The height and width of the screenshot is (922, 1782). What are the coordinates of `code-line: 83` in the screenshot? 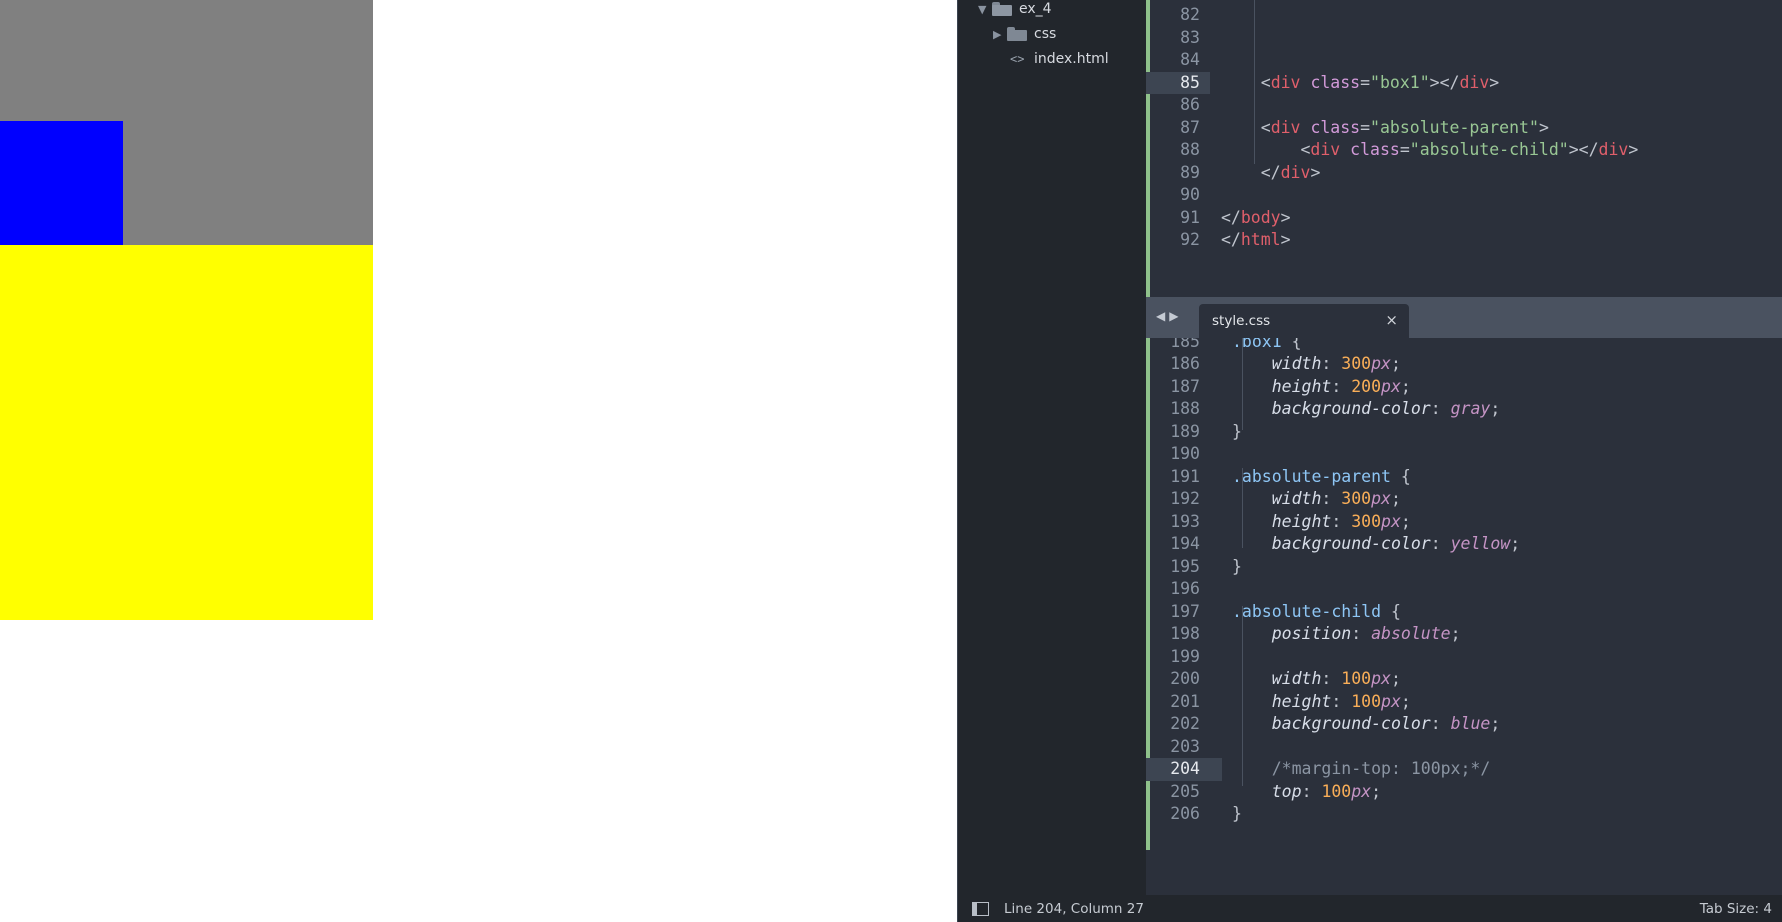 It's located at (1464, 38).